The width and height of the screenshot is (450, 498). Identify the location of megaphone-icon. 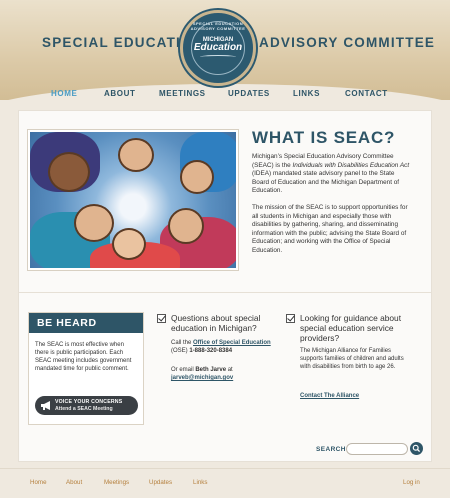
(45, 405).